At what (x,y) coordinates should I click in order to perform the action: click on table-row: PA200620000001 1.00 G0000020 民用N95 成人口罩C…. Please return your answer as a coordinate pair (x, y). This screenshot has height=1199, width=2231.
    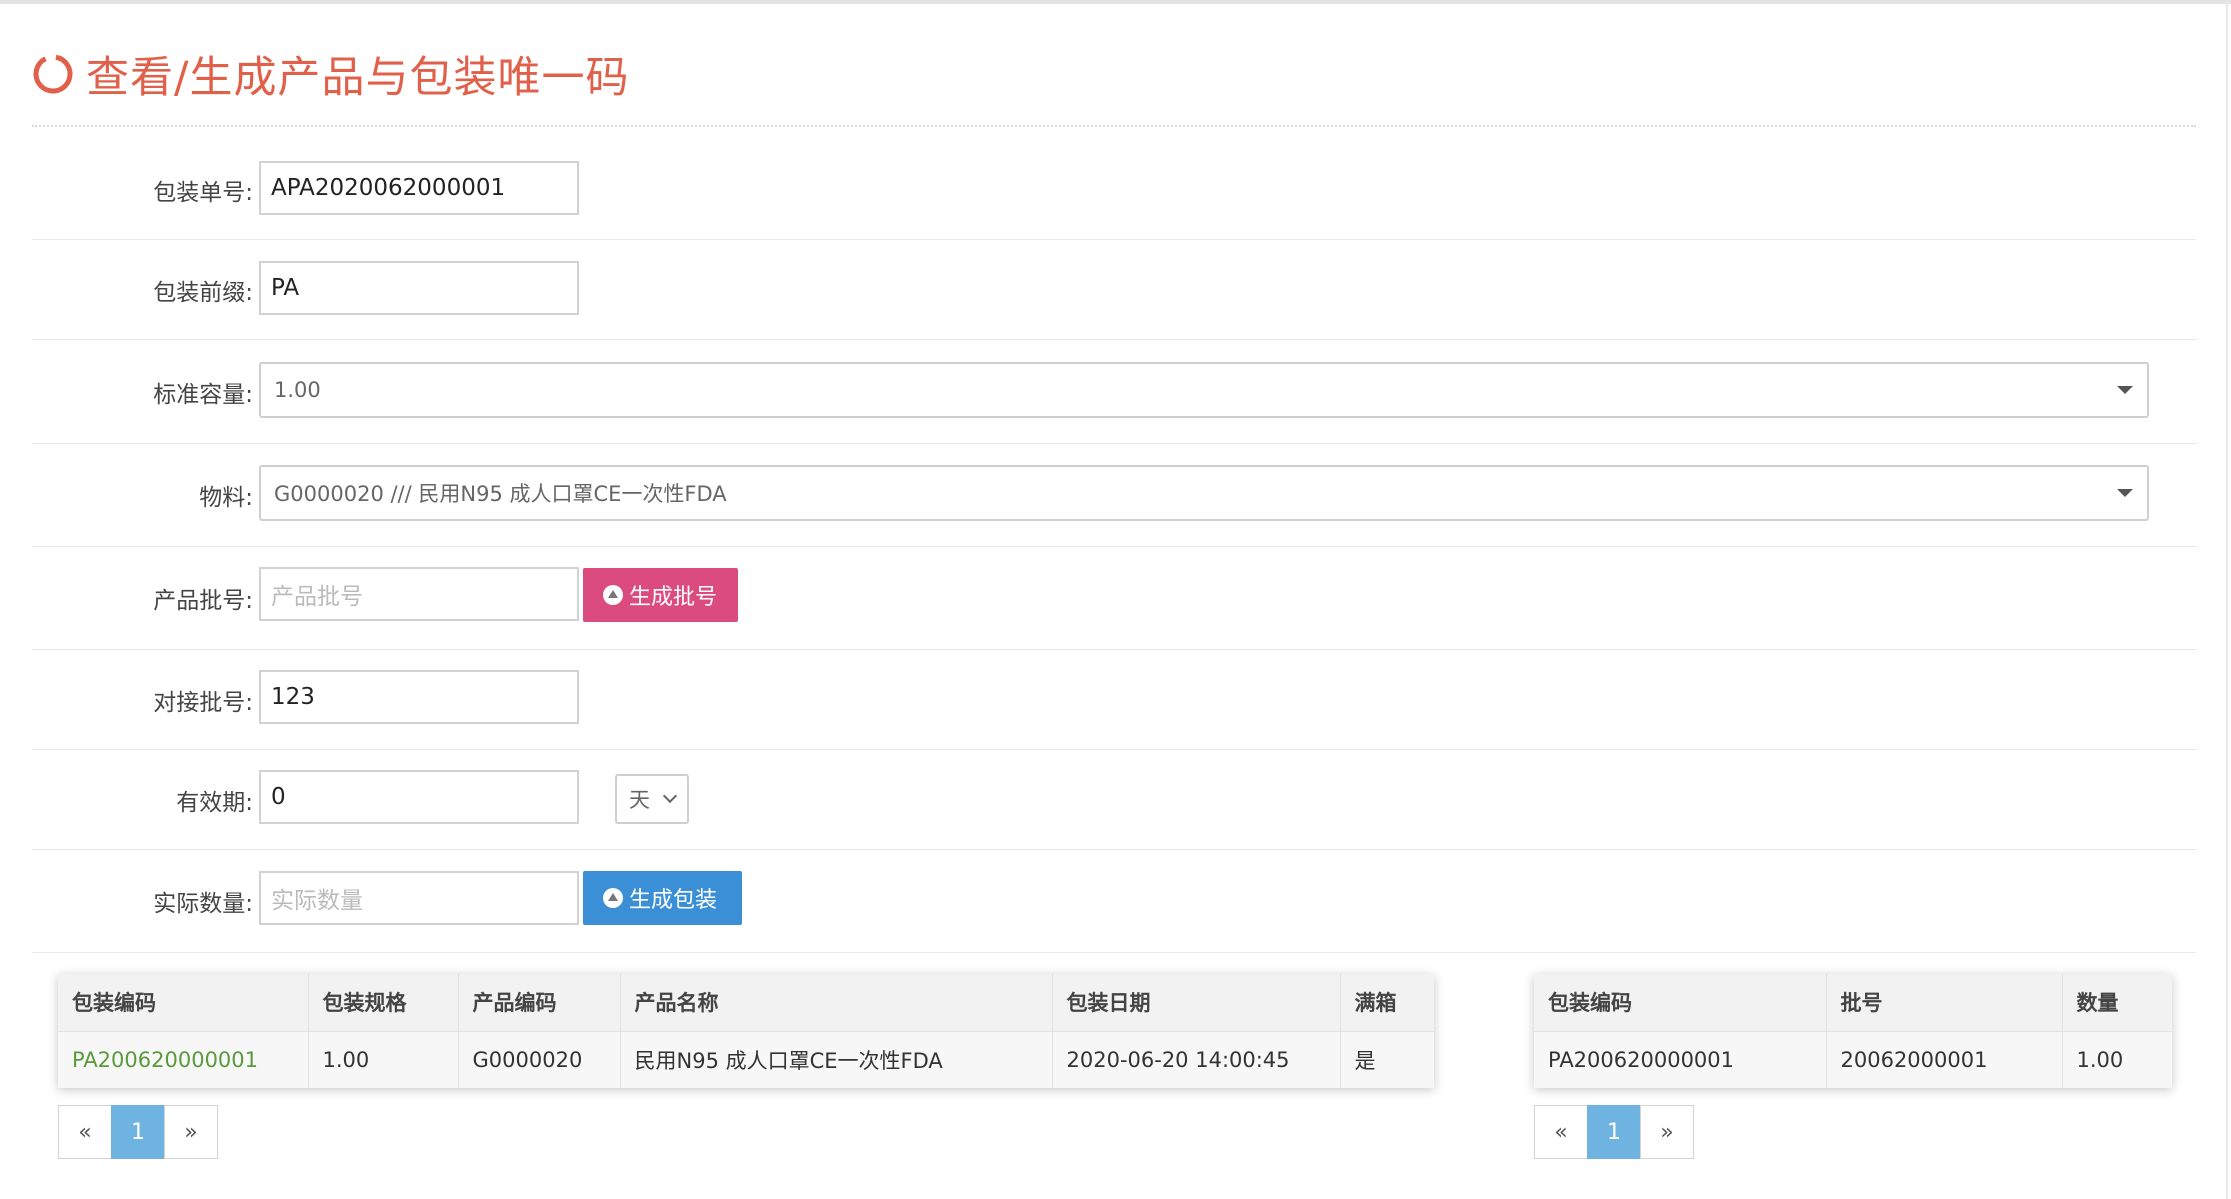
    Looking at the image, I should click on (746, 1059).